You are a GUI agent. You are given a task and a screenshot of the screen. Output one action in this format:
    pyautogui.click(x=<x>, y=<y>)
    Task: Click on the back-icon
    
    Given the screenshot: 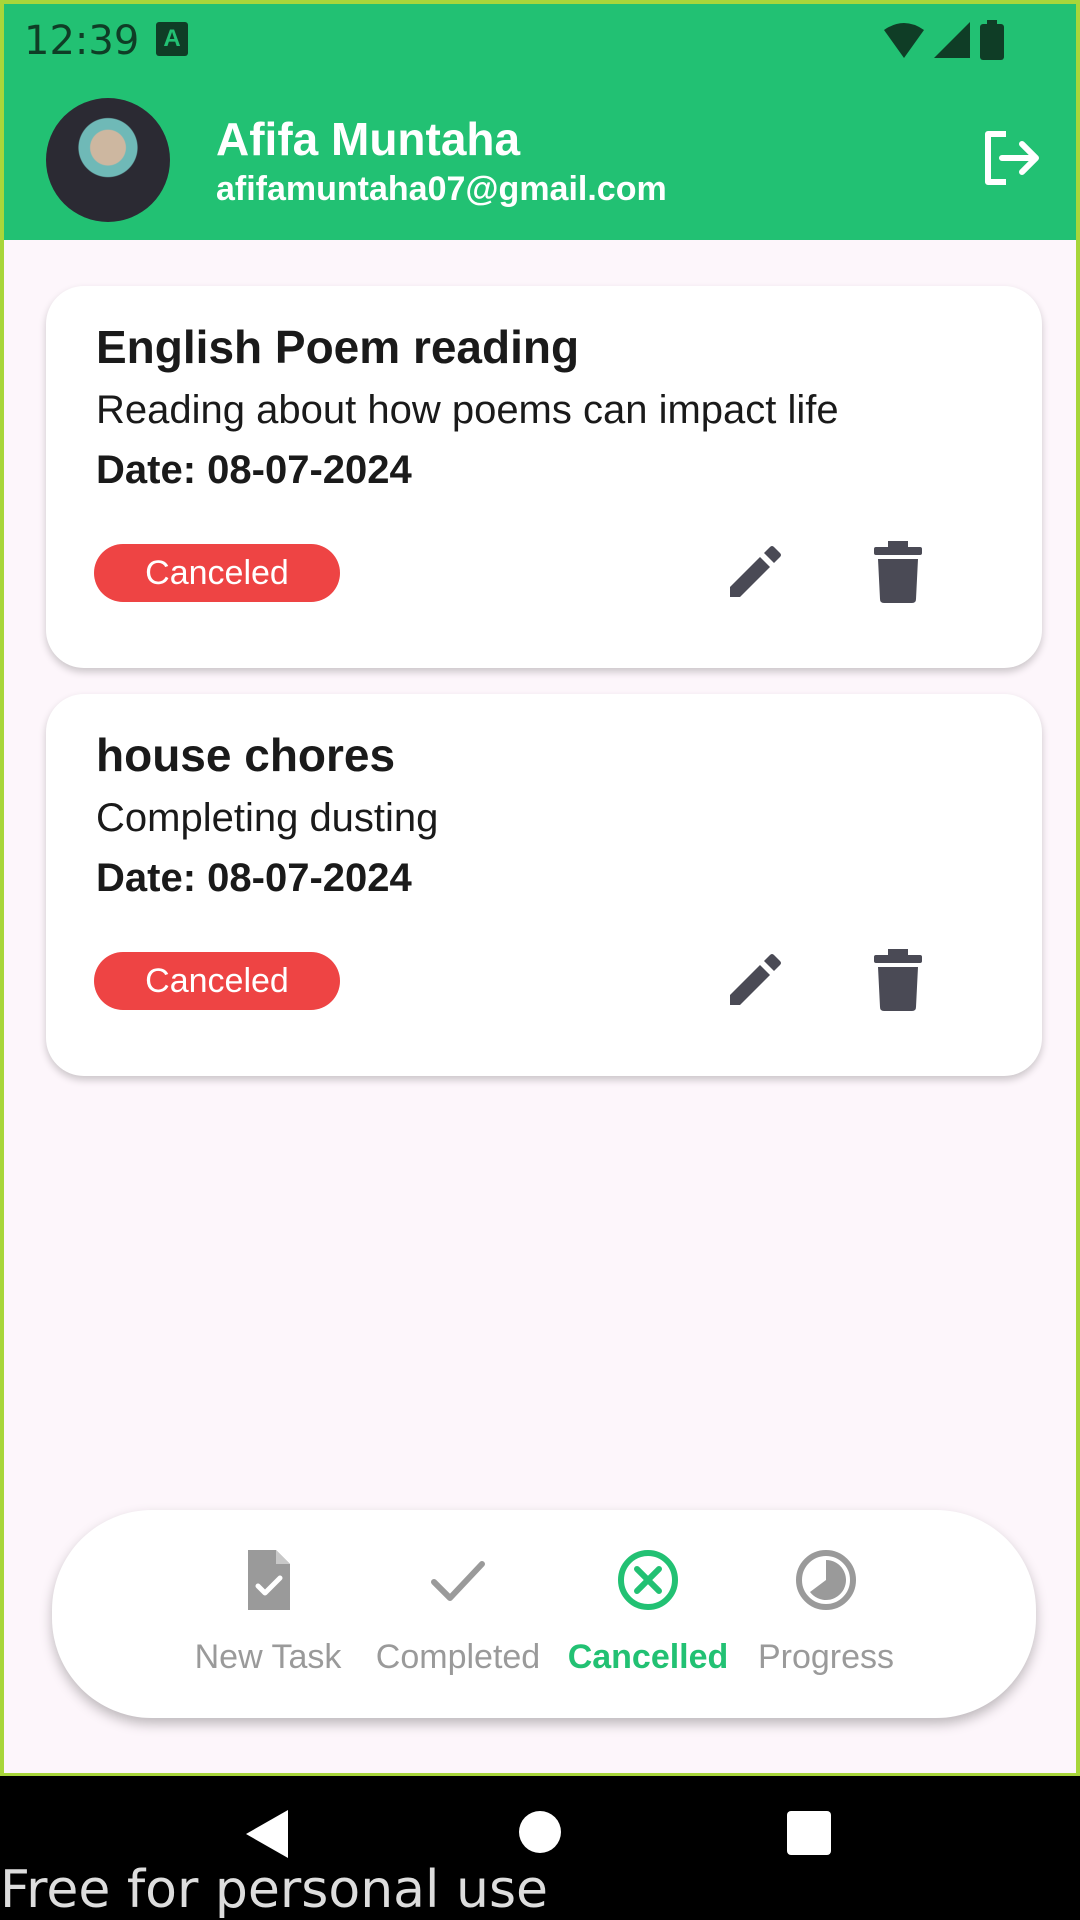 What is the action you would take?
    pyautogui.click(x=267, y=1834)
    